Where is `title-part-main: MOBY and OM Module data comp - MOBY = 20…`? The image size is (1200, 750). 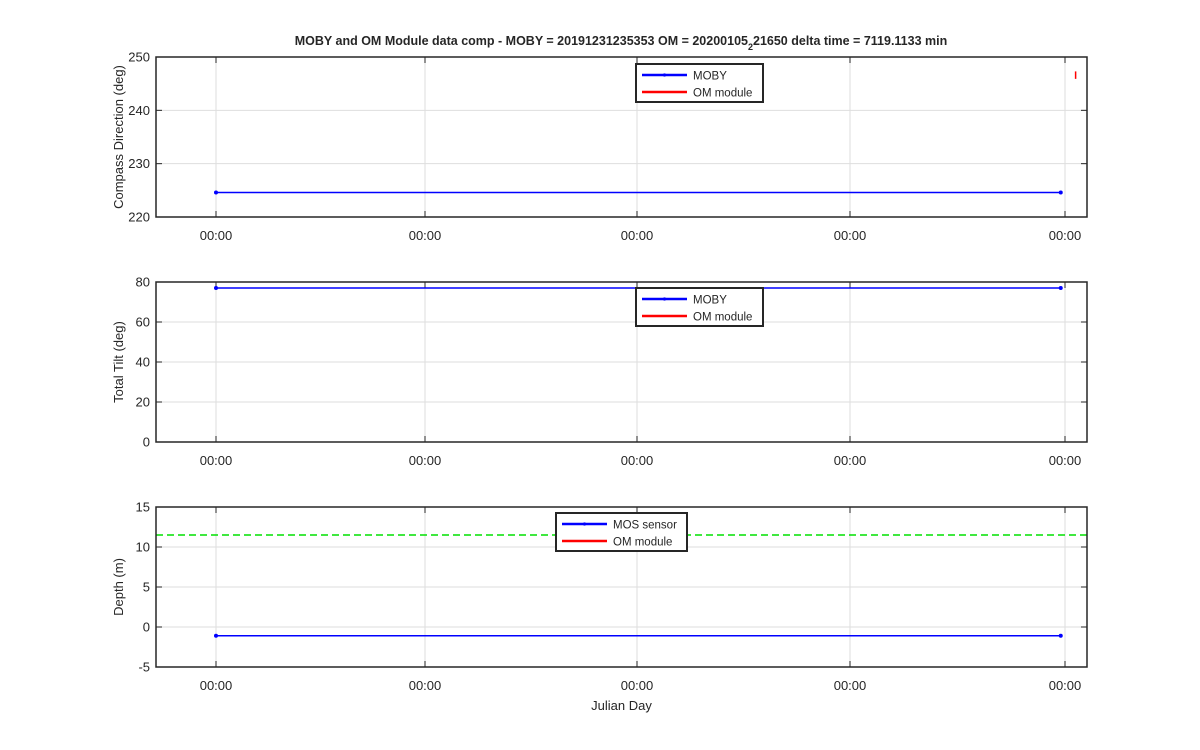
title-part-main: MOBY and OM Module data comp - MOBY = 20… is located at coordinates (521, 41).